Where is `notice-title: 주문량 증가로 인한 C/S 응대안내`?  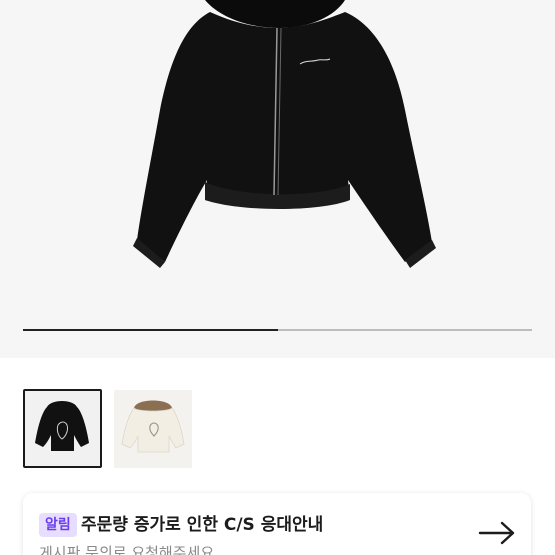
notice-title: 주문량 증가로 인한 C/S 응대안내 is located at coordinates (202, 525).